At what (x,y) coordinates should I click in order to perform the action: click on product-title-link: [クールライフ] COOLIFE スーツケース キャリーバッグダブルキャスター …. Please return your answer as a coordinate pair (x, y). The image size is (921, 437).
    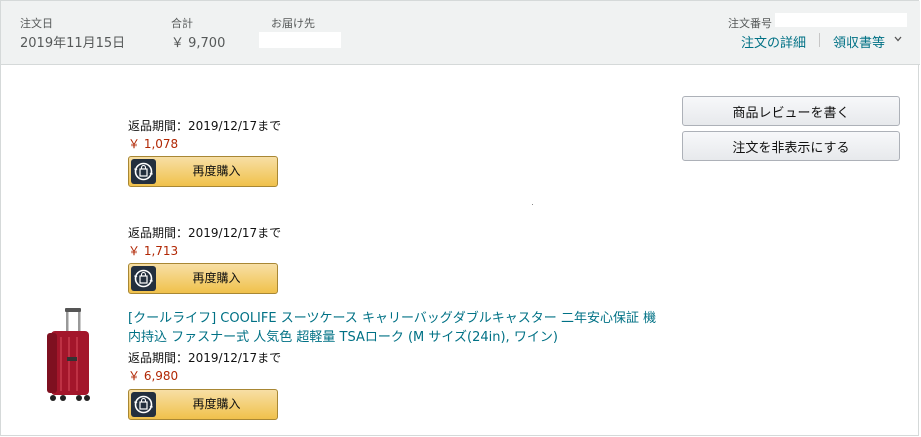
    Looking at the image, I should click on (398, 328).